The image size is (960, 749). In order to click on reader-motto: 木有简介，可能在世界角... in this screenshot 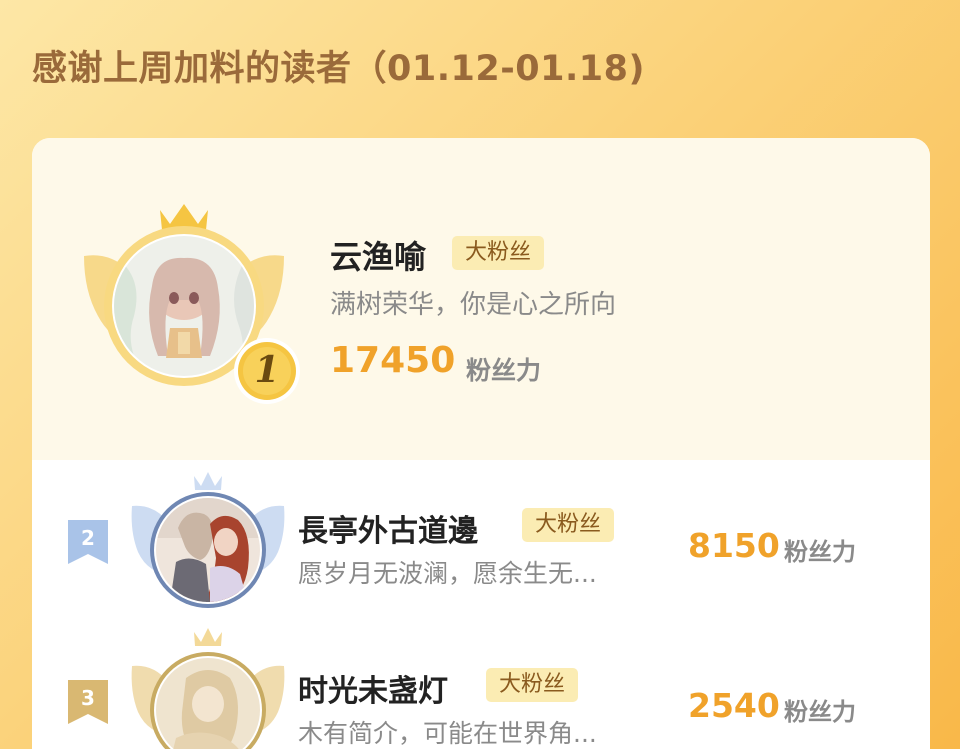, I will do `click(447, 733)`.